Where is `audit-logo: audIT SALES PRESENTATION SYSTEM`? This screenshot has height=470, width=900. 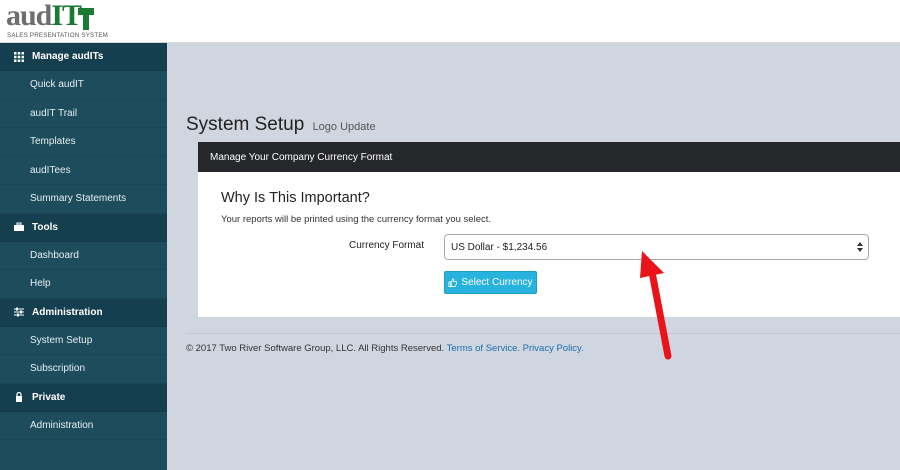
audit-logo: audIT SALES PRESENTATION SYSTEM is located at coordinates (57, 20).